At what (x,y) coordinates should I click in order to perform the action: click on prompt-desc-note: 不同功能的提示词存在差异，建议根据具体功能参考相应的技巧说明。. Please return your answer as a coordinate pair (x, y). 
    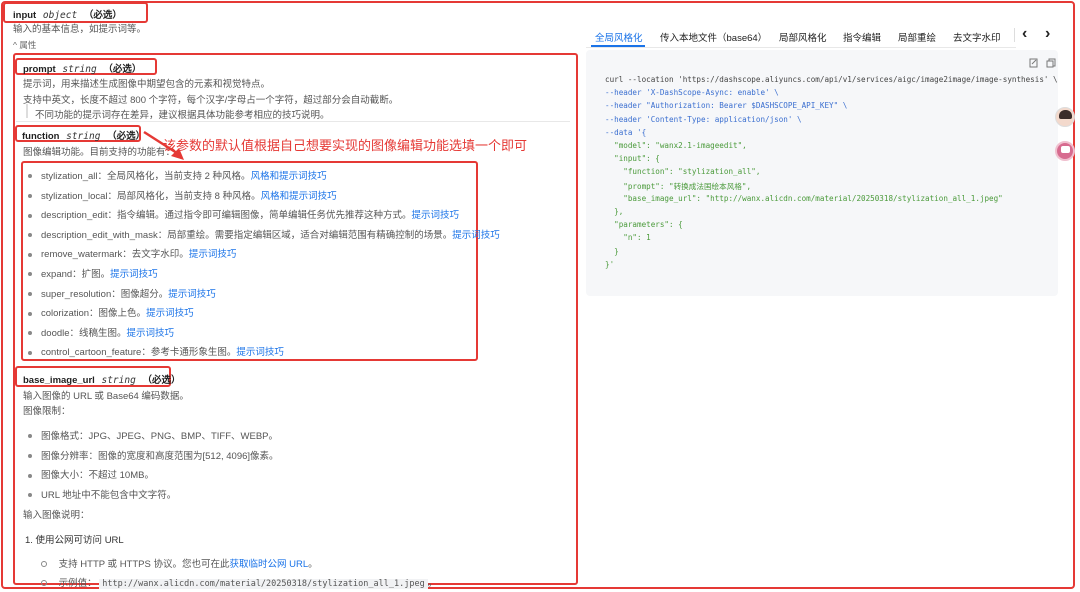
    Looking at the image, I should click on (182, 115).